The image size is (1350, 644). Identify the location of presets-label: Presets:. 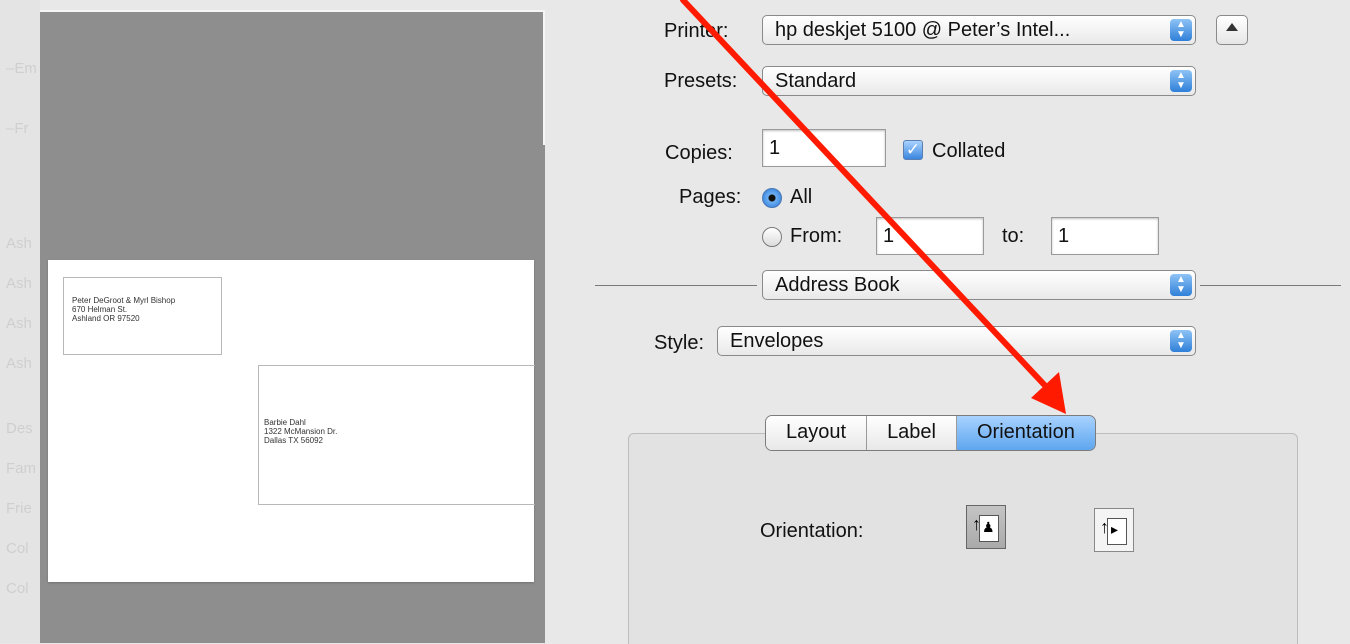
(701, 81).